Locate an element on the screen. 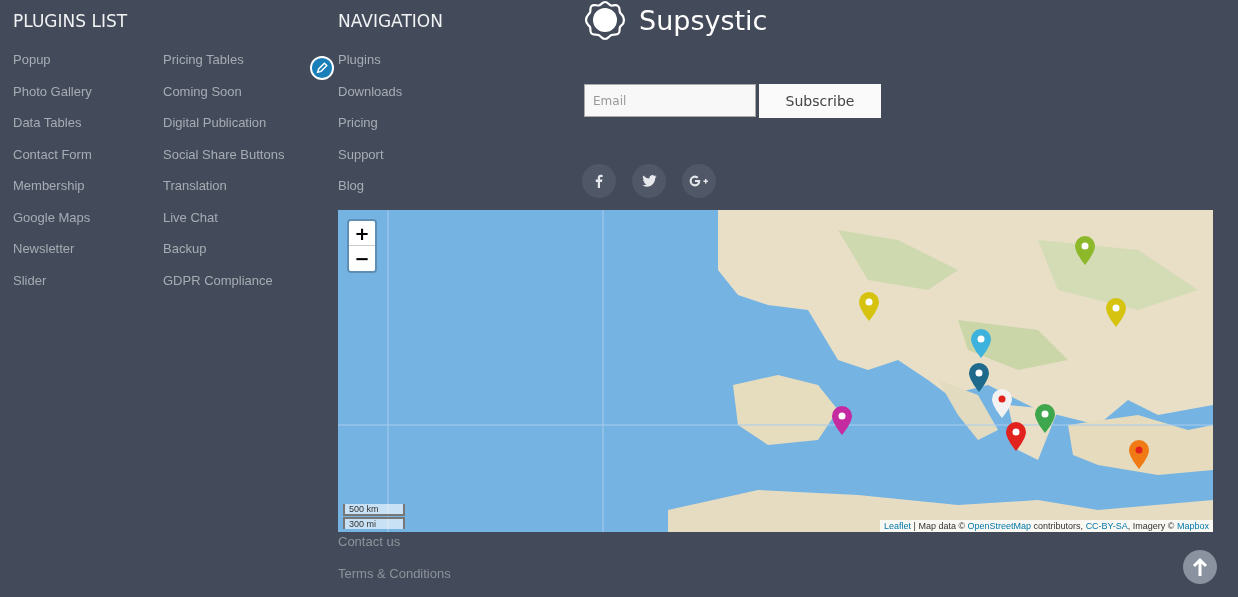 The width and height of the screenshot is (1238, 597). facebook-icon is located at coordinates (599, 181).